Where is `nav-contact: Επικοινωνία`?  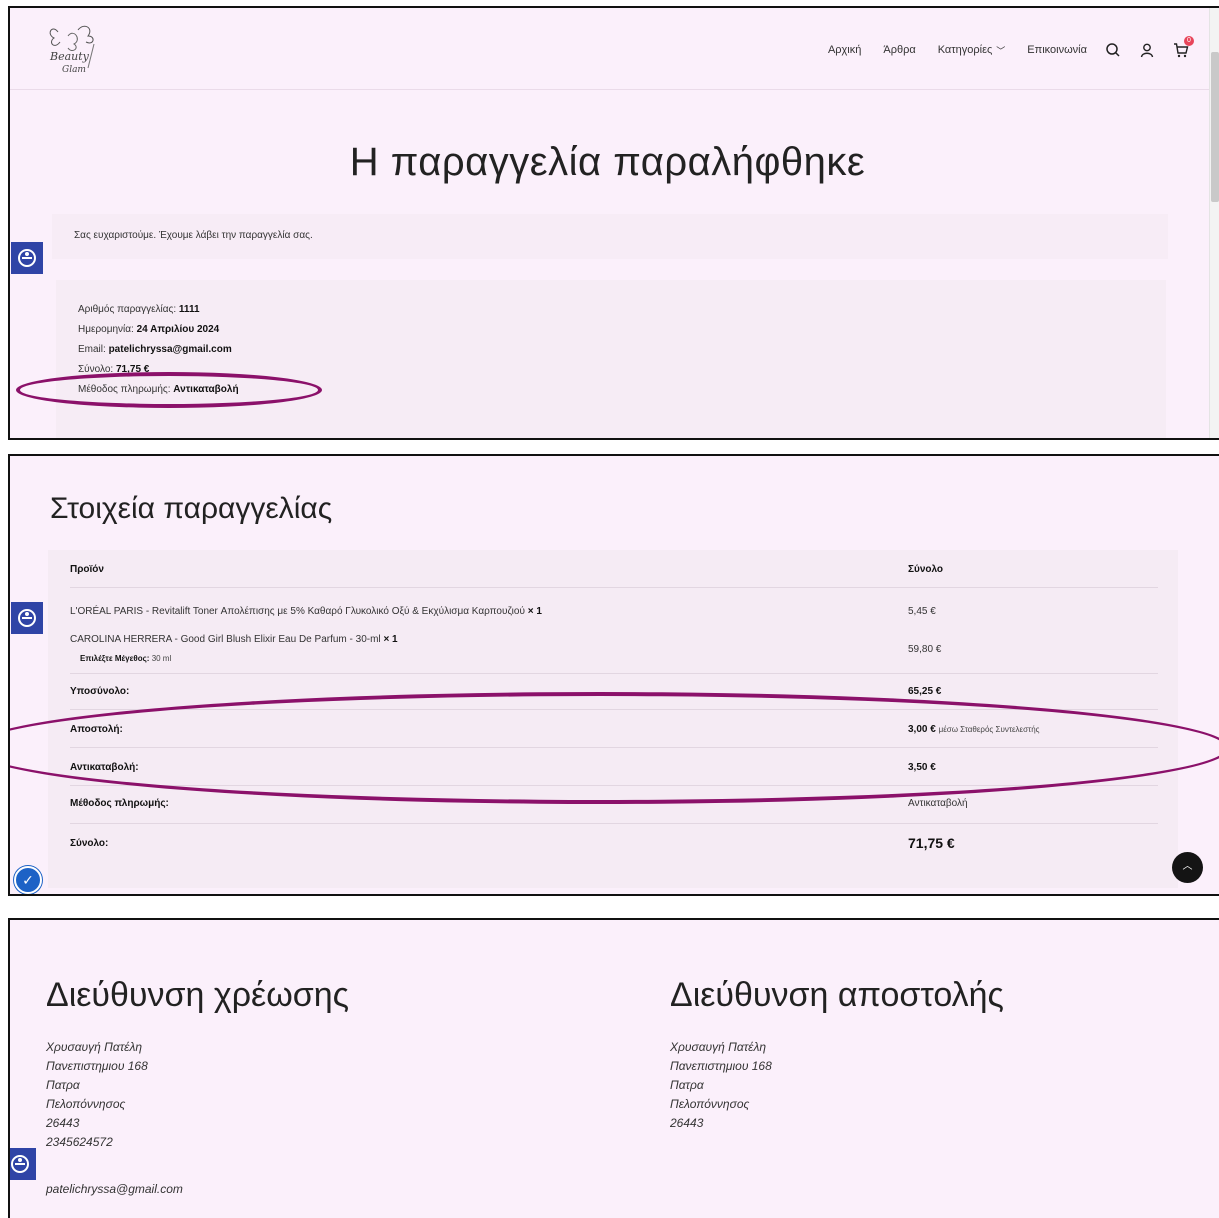 nav-contact: Επικοινωνία is located at coordinates (1057, 50).